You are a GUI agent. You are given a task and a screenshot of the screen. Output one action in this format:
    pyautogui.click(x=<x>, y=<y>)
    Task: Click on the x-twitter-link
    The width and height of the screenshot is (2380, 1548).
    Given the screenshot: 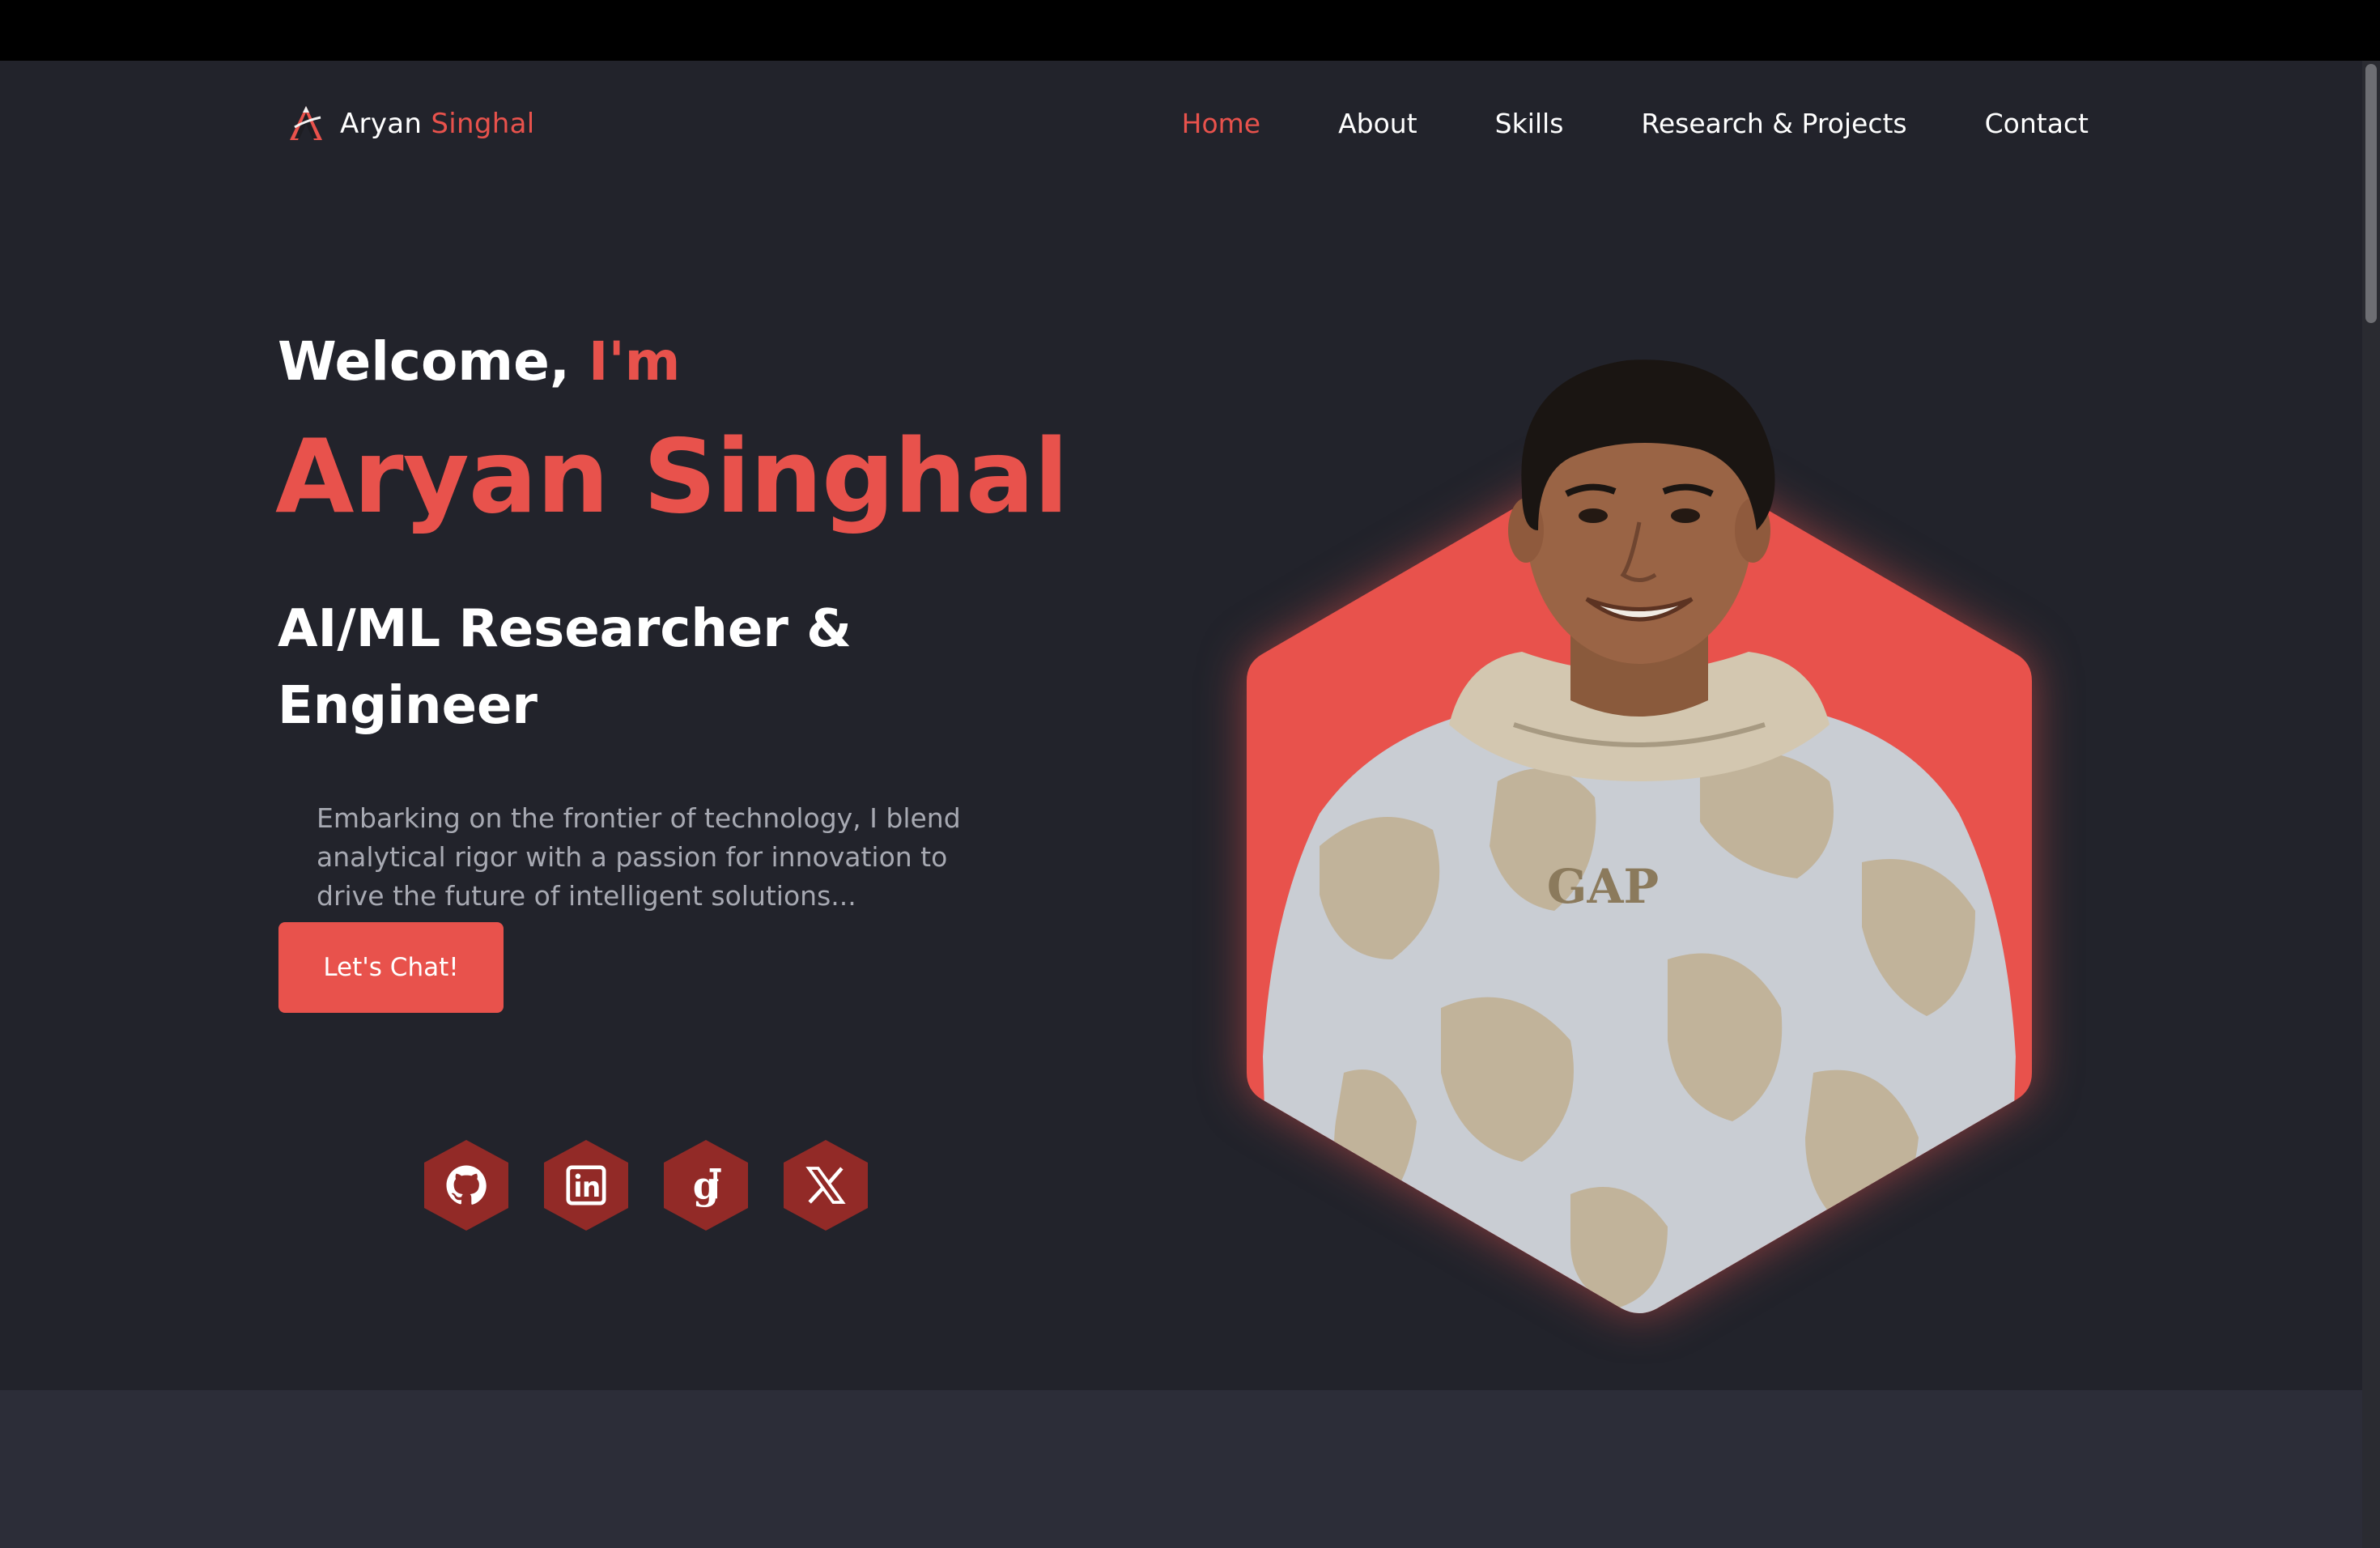 What is the action you would take?
    pyautogui.click(x=826, y=1186)
    